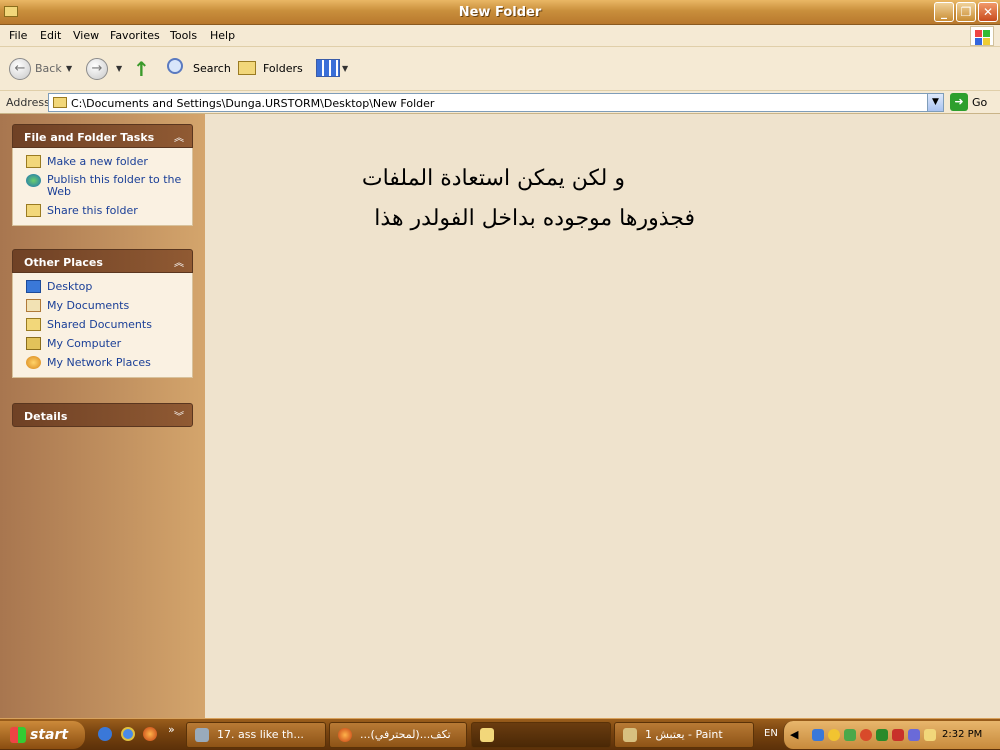 The width and height of the screenshot is (1000, 750). I want to click on up-folder-icon: ↑, so click(141, 69).